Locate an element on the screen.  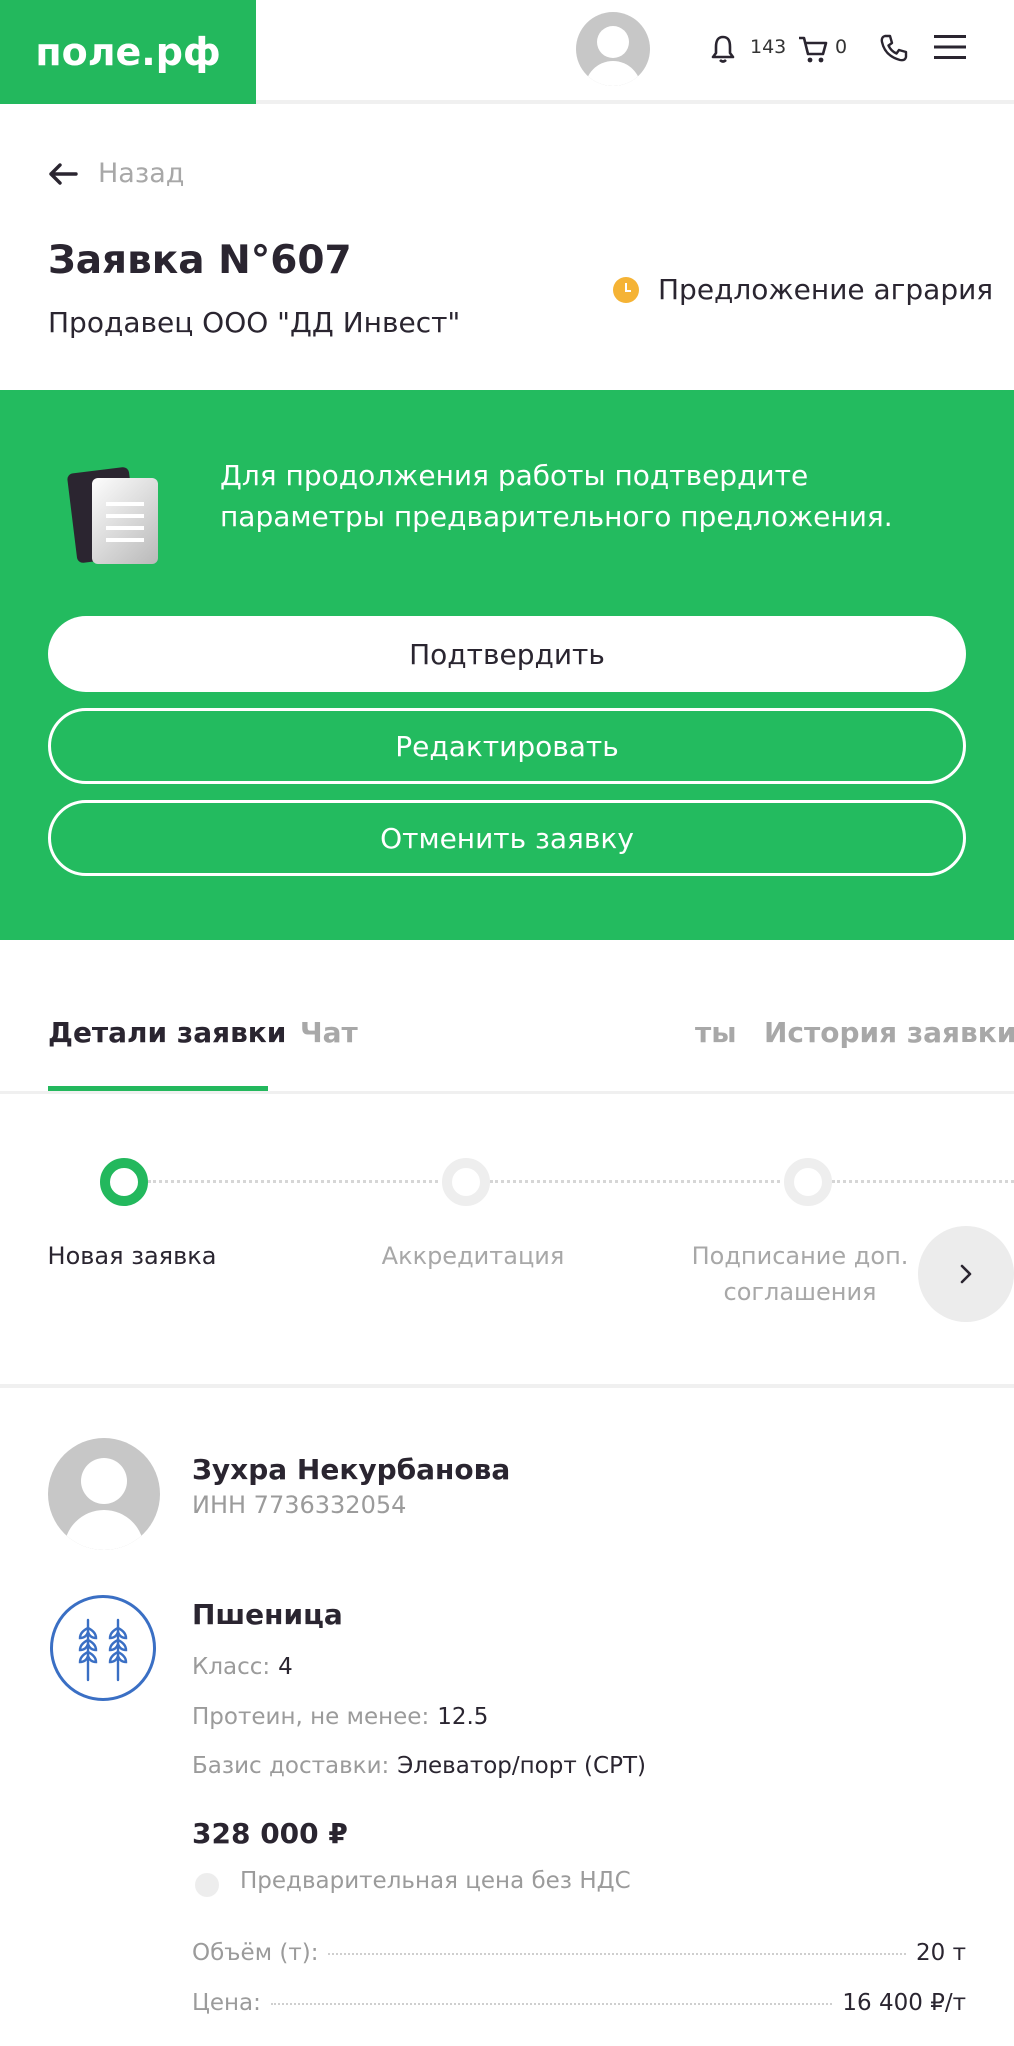
row-value: 20 т is located at coordinates (941, 1953).